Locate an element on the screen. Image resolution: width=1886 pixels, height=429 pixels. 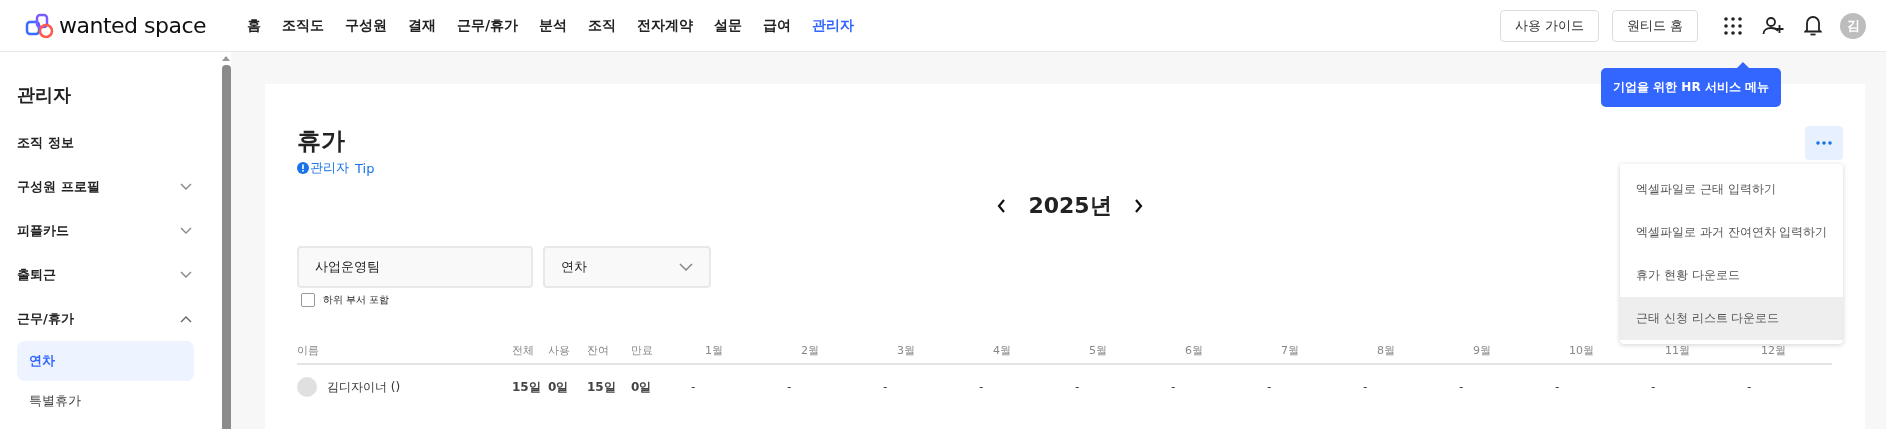
column-header: 4월 is located at coordinates (1002, 350).